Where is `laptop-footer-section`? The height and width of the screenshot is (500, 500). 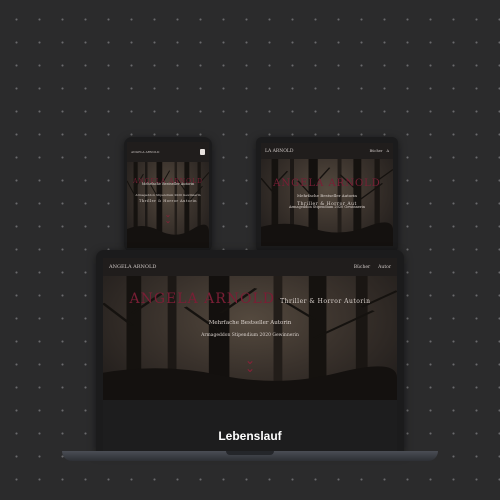 laptop-footer-section is located at coordinates (250, 426).